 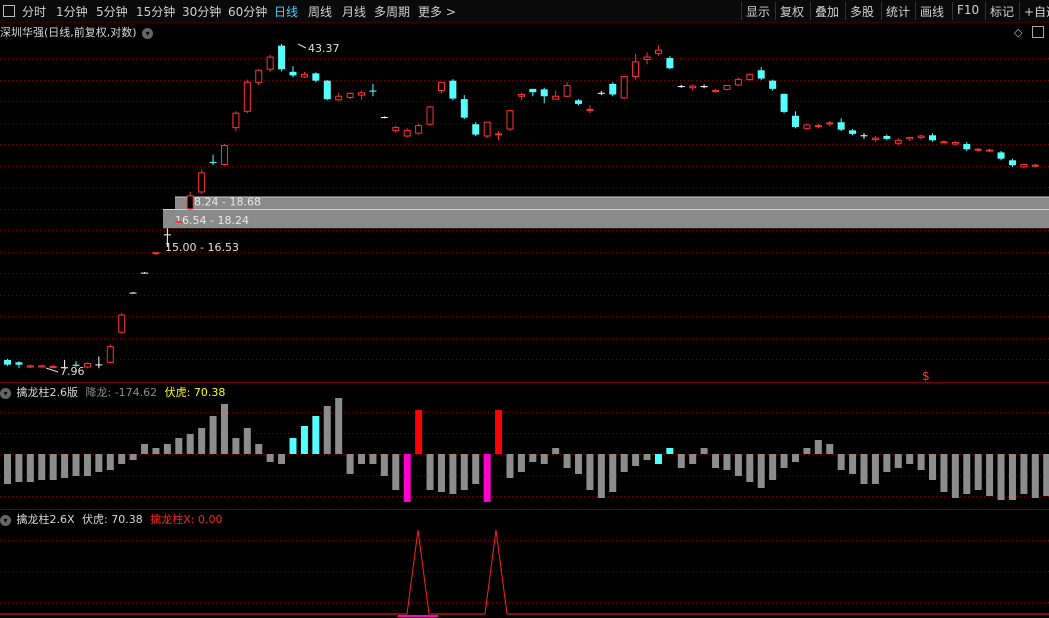 I want to click on low-price-pointer, so click(x=52, y=370).